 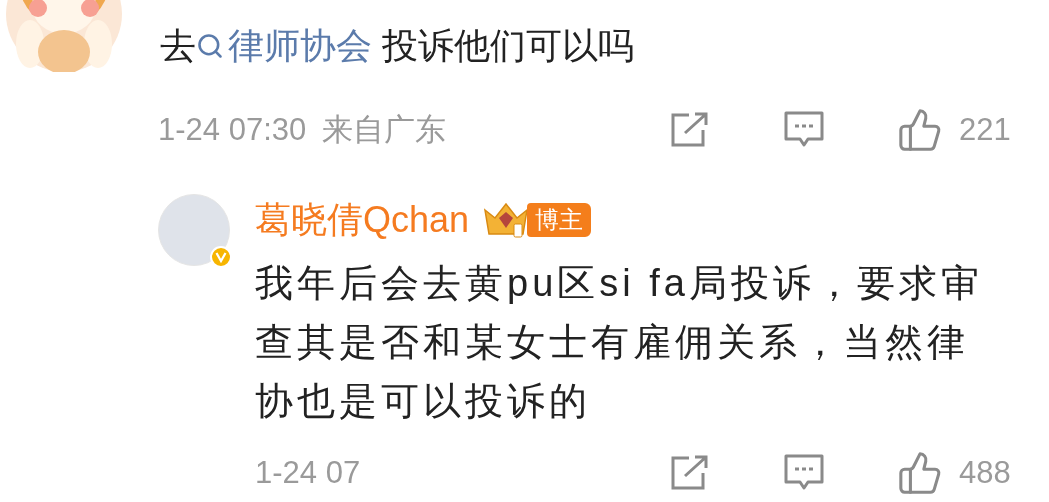 I want to click on search-icon, so click(x=210, y=46).